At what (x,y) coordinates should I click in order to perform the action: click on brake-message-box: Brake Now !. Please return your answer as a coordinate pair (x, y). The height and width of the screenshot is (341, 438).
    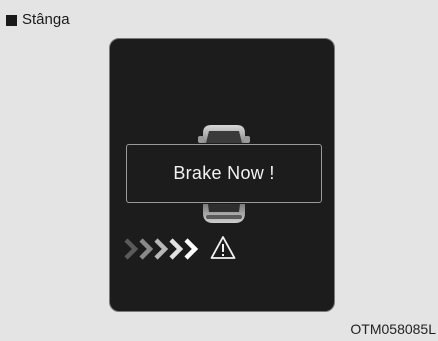
    Looking at the image, I should click on (224, 173).